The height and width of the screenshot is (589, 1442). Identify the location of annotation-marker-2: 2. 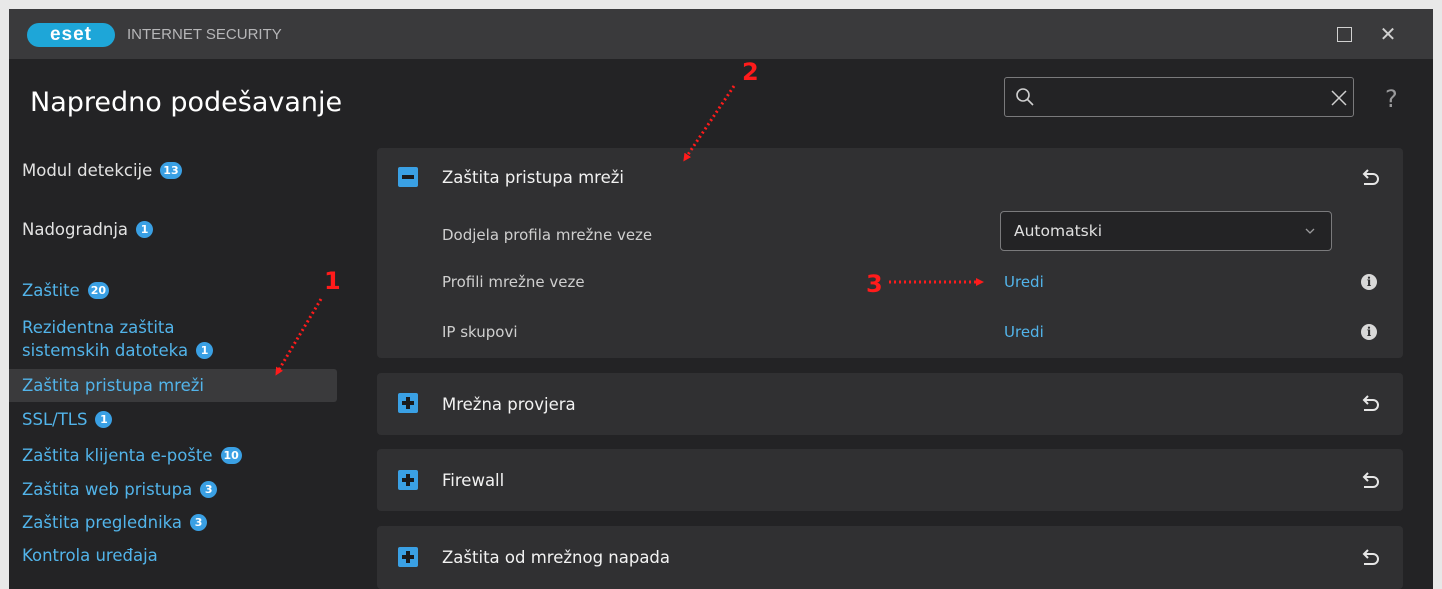
(750, 72).